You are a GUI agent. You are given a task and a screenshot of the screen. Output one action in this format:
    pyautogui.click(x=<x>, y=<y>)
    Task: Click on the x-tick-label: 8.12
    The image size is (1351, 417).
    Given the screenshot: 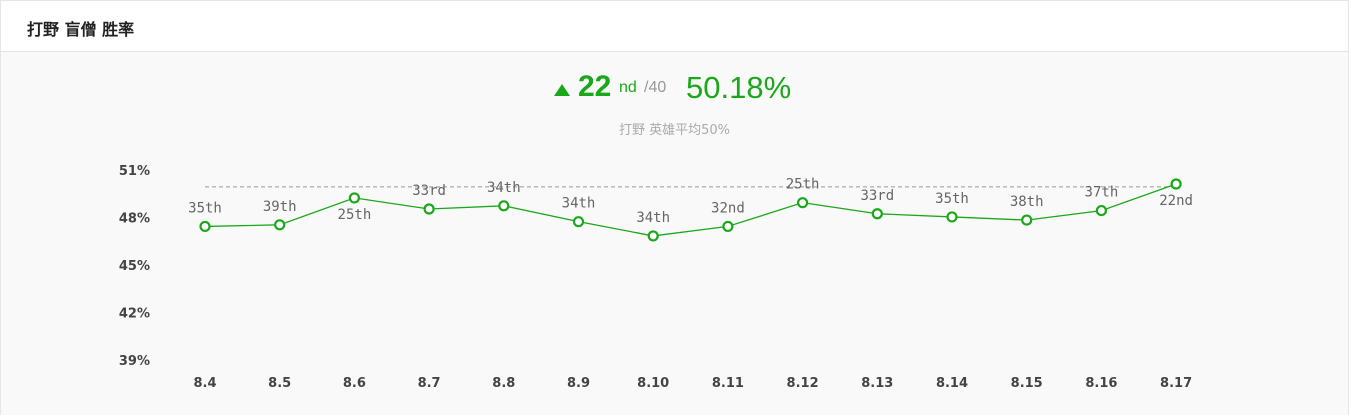 What is the action you would take?
    pyautogui.click(x=803, y=383)
    